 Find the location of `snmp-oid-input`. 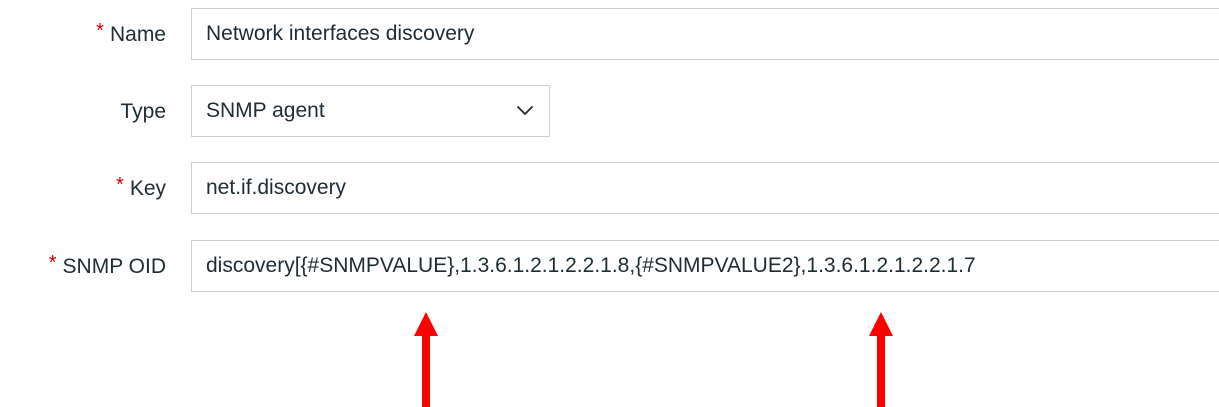

snmp-oid-input is located at coordinates (705, 266).